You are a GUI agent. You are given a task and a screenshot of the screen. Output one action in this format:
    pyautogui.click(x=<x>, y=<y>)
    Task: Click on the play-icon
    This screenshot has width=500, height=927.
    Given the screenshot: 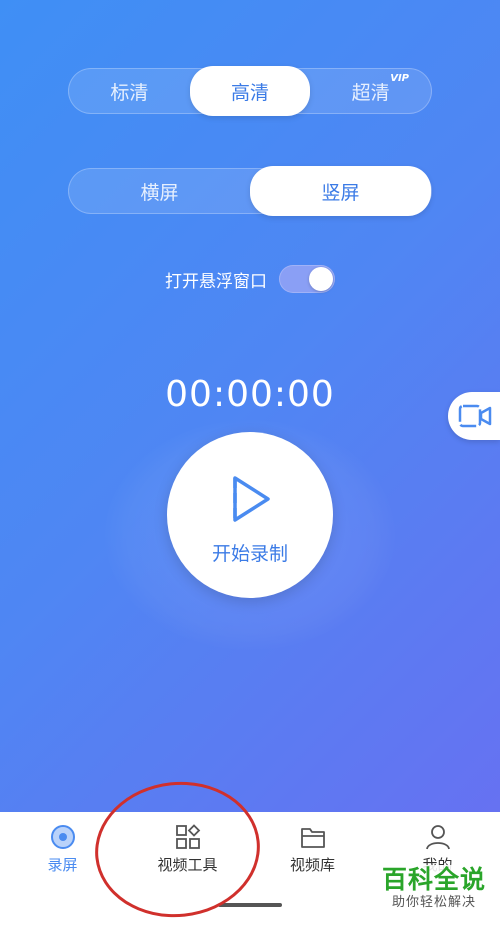 What is the action you would take?
    pyautogui.click(x=251, y=499)
    